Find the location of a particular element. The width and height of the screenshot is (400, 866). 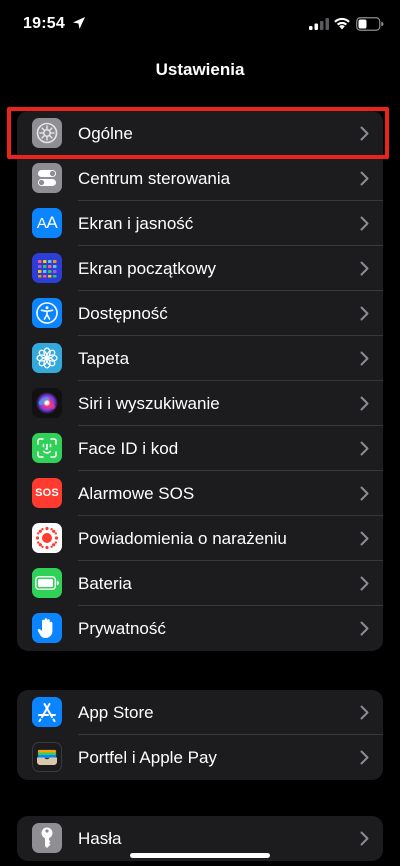

sos-badge-text: SOS is located at coordinates (47, 493).